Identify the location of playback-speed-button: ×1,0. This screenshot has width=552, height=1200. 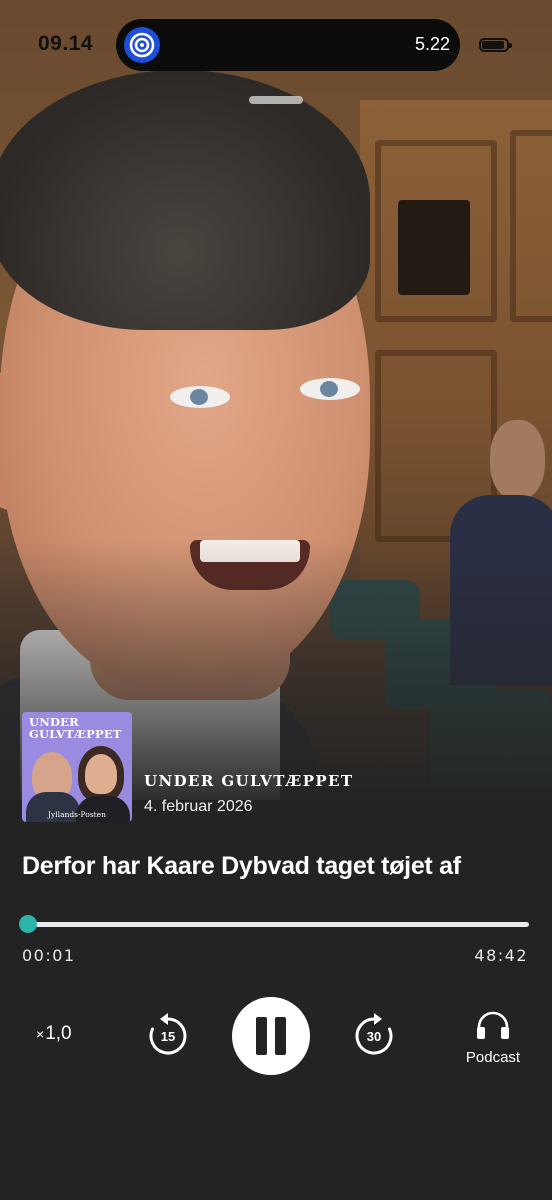
(54, 1034).